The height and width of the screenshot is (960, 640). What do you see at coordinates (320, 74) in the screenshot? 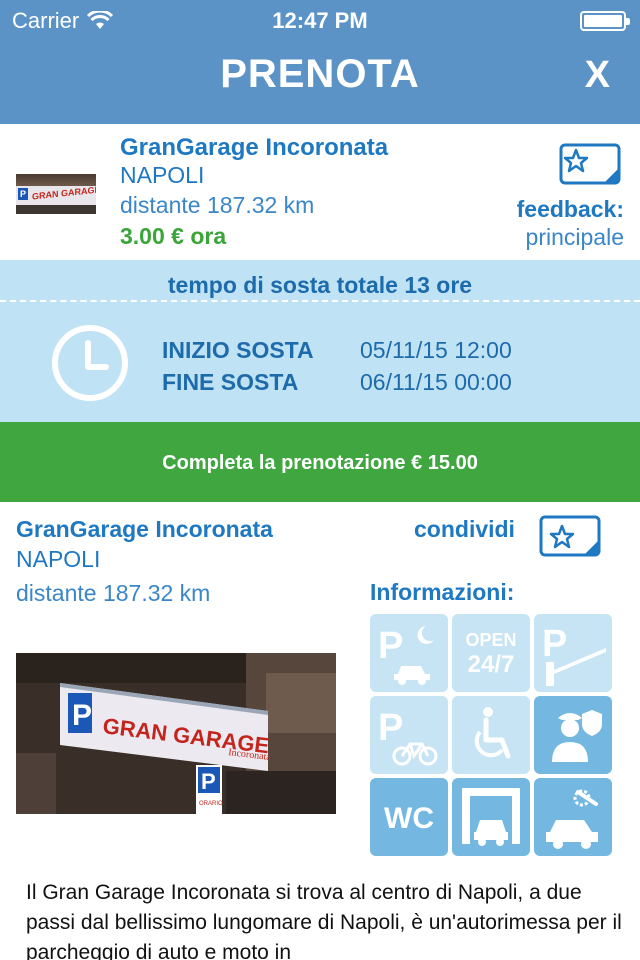
I see `page-title: PRENOTA` at bounding box center [320, 74].